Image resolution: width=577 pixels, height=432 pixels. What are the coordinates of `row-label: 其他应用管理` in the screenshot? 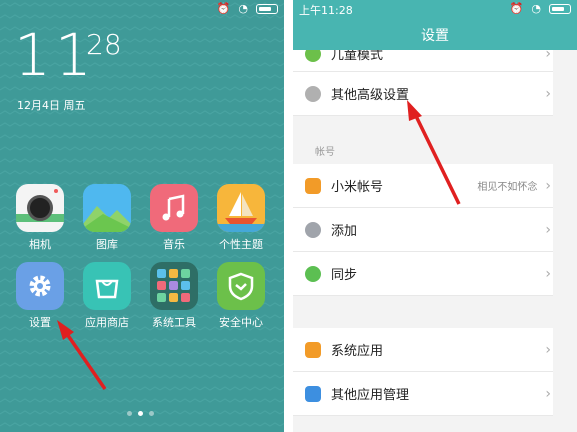 It's located at (370, 395).